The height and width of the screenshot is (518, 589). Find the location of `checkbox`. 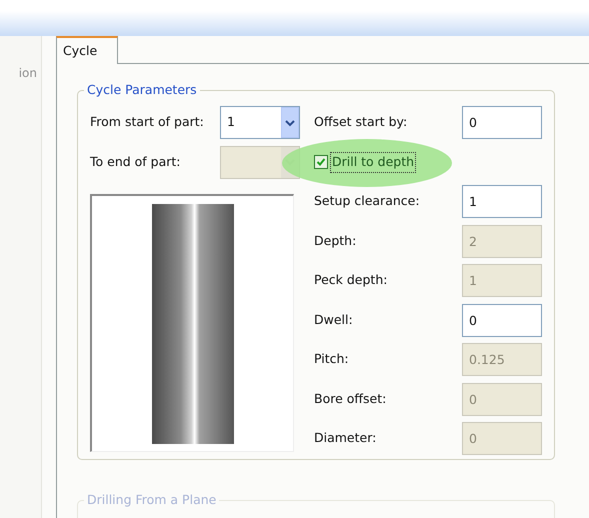

checkbox is located at coordinates (321, 162).